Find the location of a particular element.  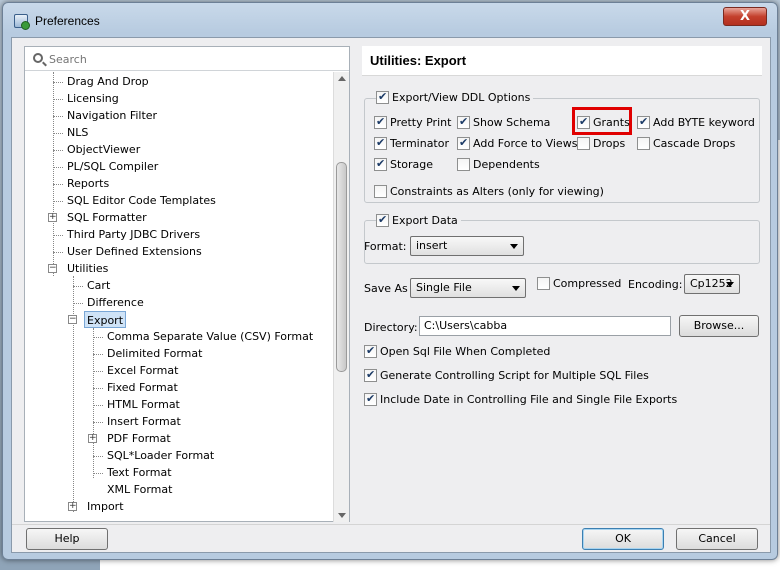

drops-label: Drops is located at coordinates (609, 143).